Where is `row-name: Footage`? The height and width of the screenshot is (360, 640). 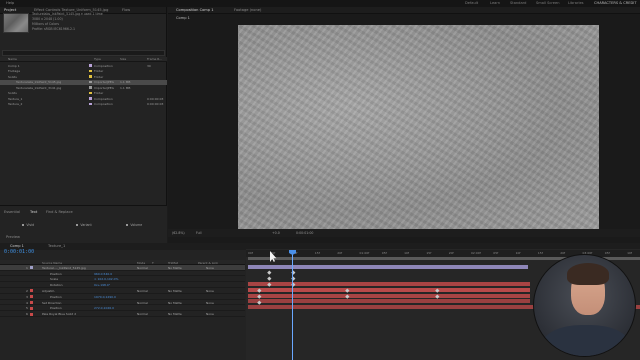
row-name: Footage is located at coordinates (14, 71).